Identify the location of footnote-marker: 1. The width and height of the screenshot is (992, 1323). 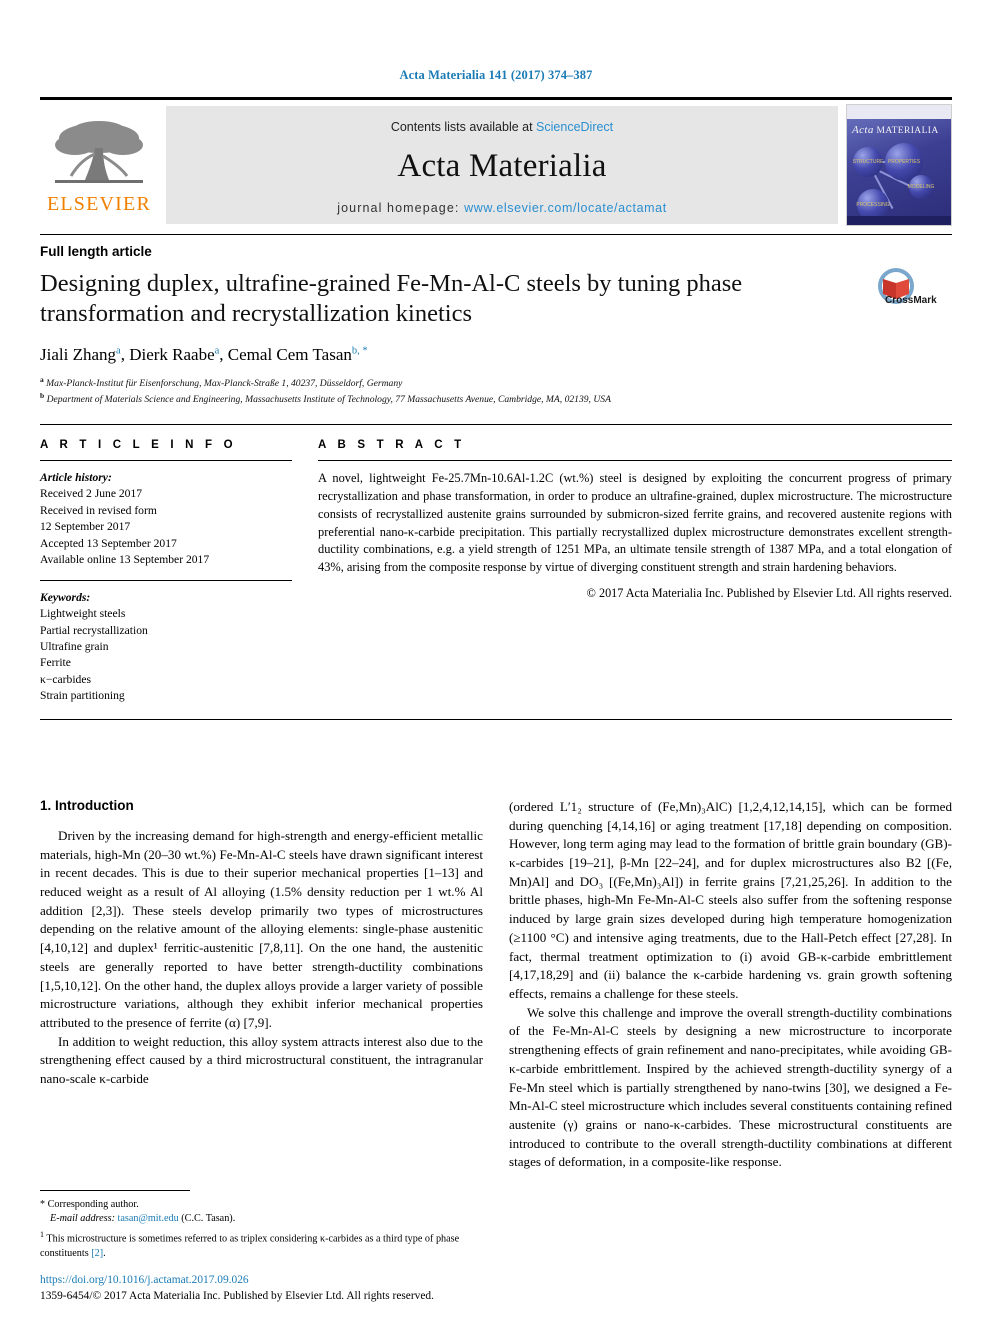
(42, 1234).